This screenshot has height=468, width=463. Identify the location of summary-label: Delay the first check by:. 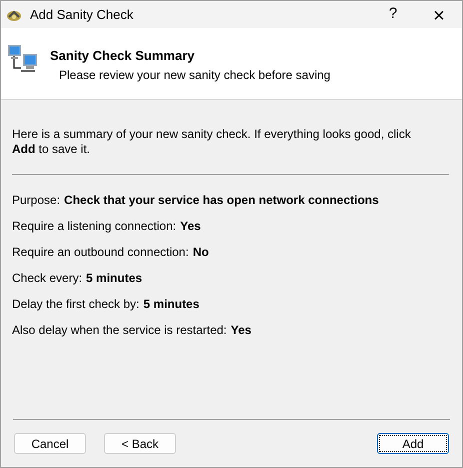
(76, 304).